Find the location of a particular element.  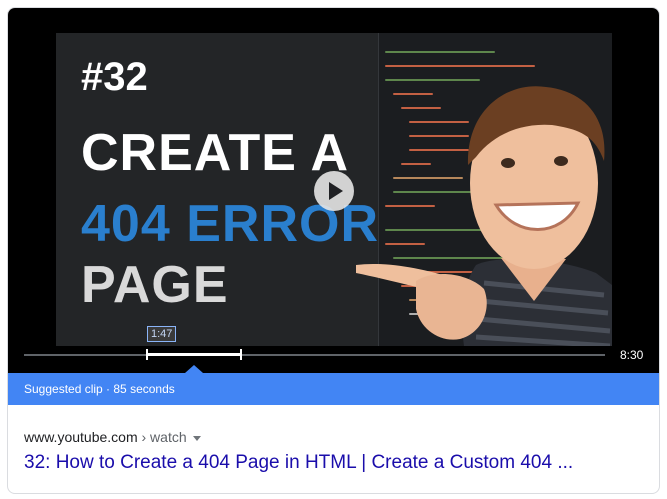

suggested-clip-bar: Suggested clip · 85 seconds is located at coordinates (333, 385).